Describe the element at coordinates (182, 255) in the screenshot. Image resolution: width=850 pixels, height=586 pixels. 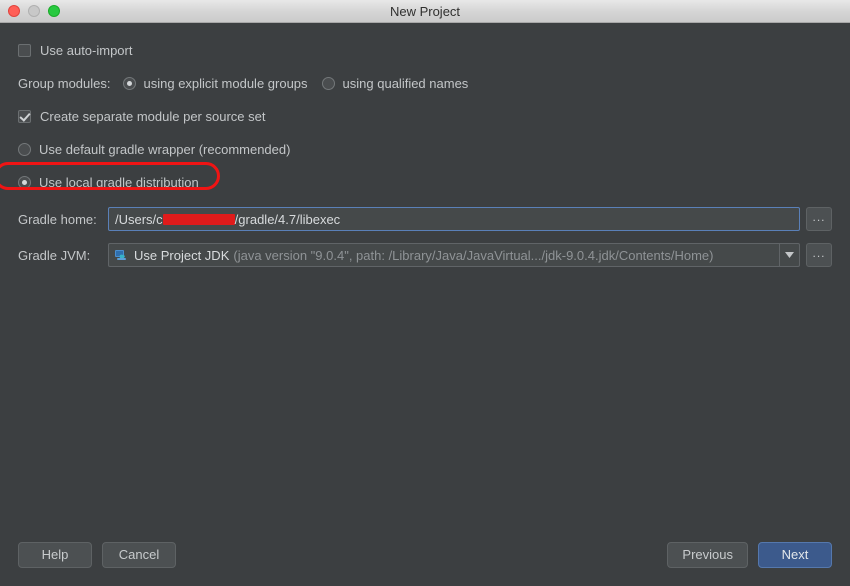
I see `gradle-jvm-value: Use Project JDK` at that location.